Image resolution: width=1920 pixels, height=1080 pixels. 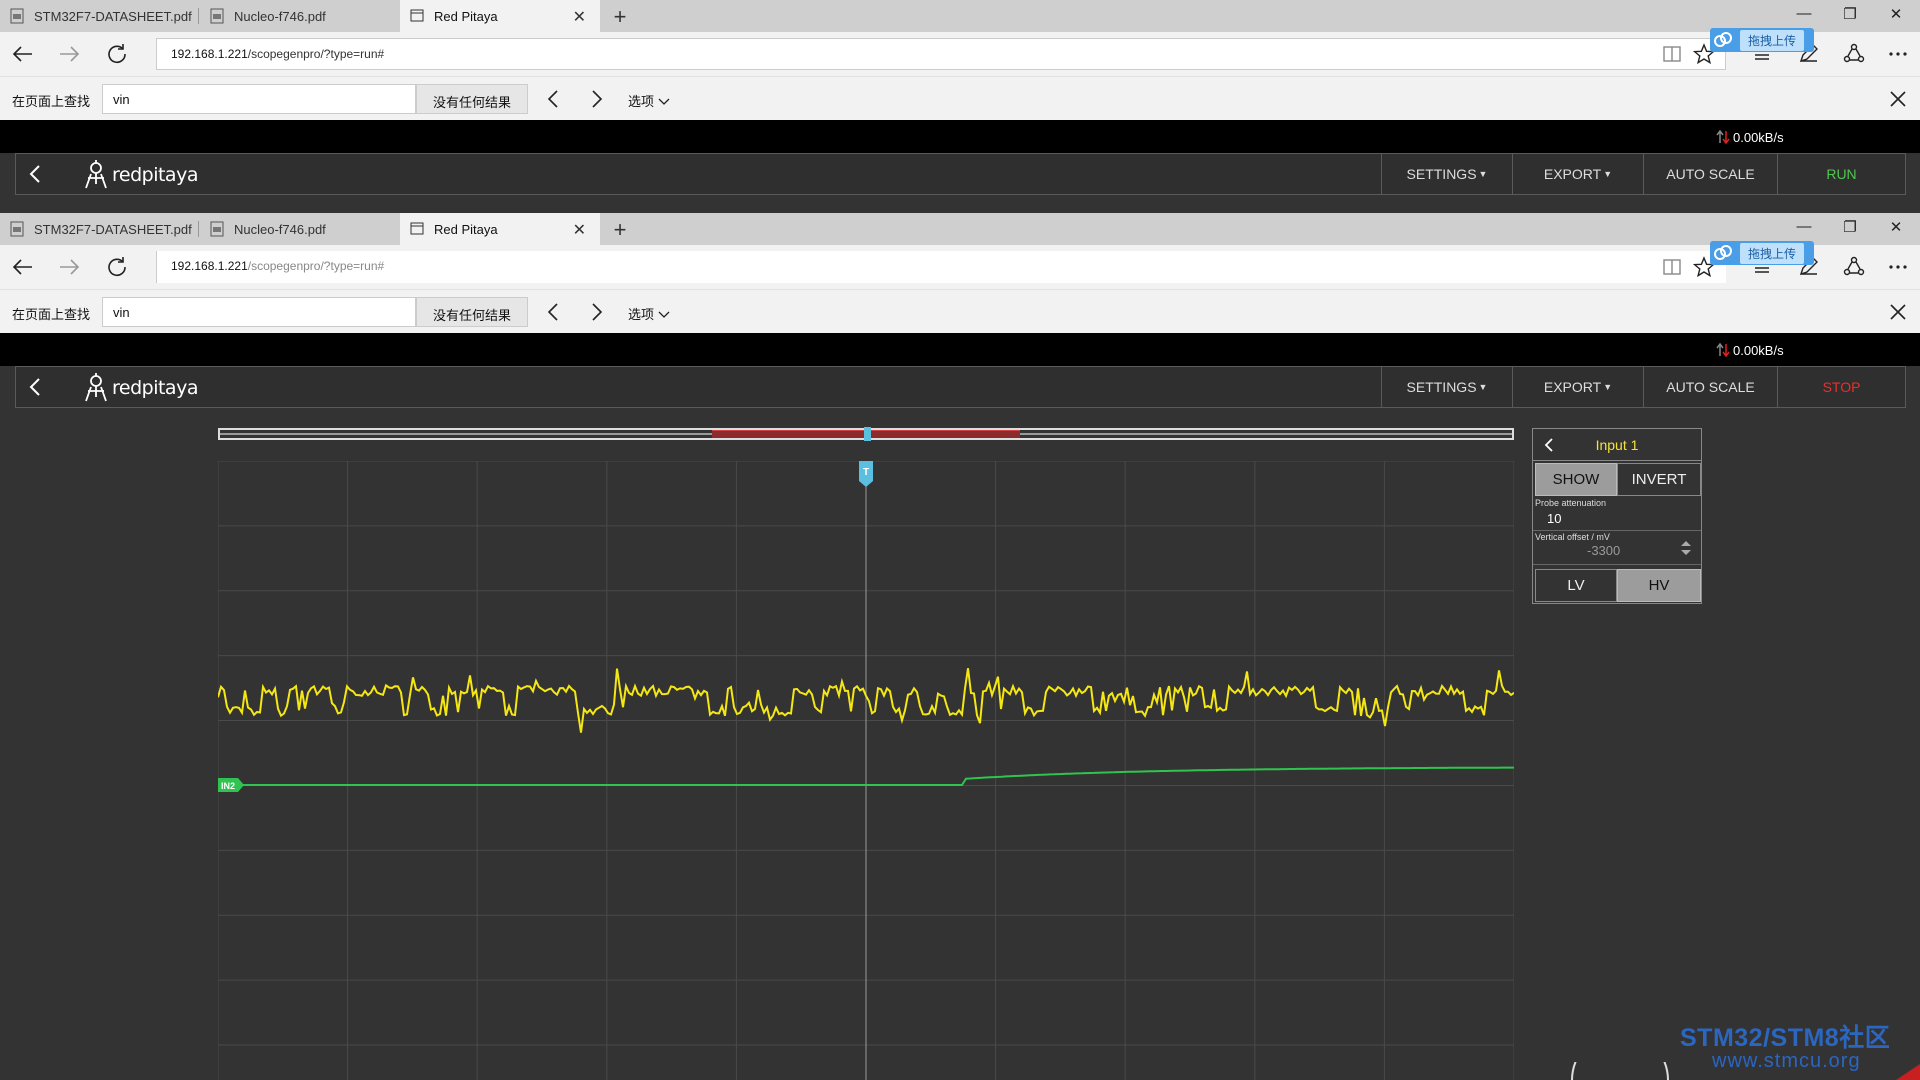 What do you see at coordinates (1723, 137) in the screenshot?
I see `transfer-arrows-icon` at bounding box center [1723, 137].